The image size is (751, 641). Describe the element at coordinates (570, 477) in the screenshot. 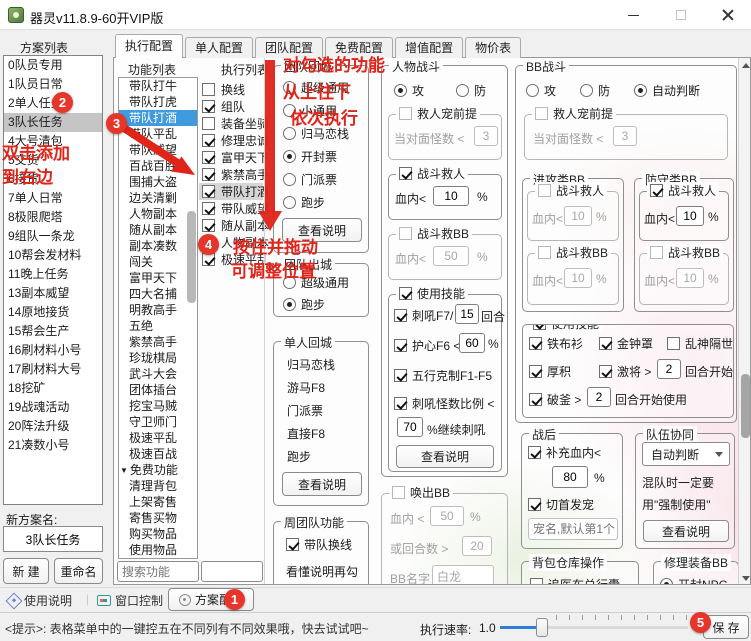

I see `refill-input` at that location.